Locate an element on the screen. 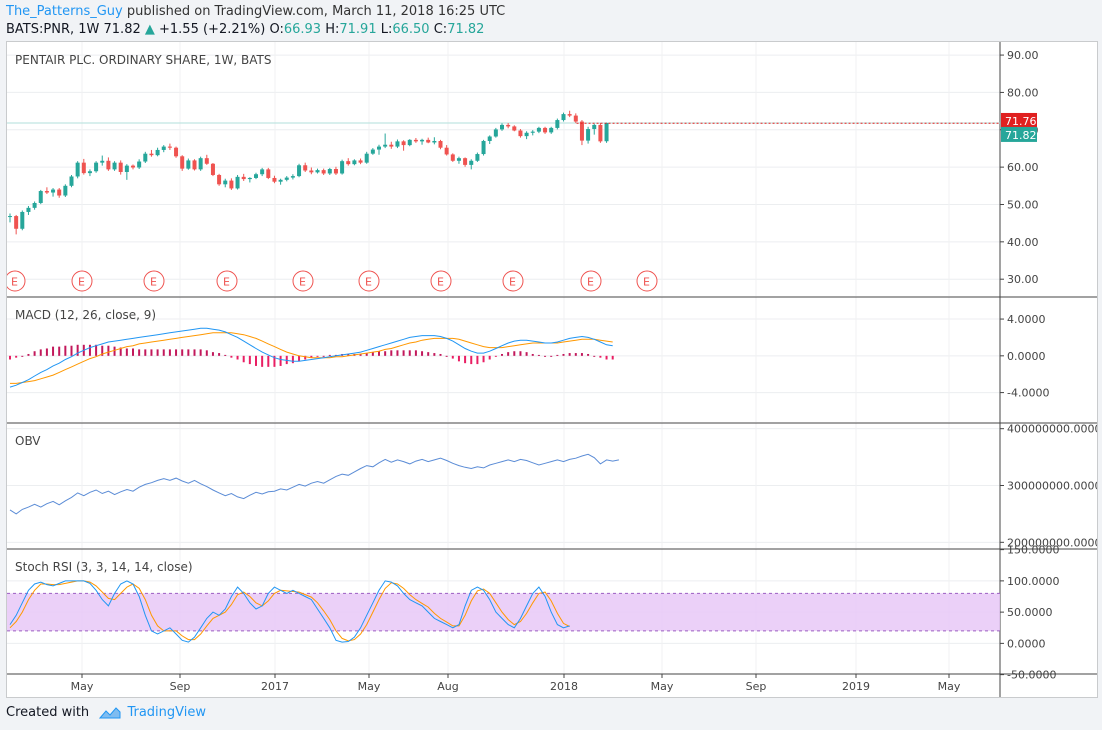 The image size is (1102, 730). close-value: 71.82 is located at coordinates (466, 29).